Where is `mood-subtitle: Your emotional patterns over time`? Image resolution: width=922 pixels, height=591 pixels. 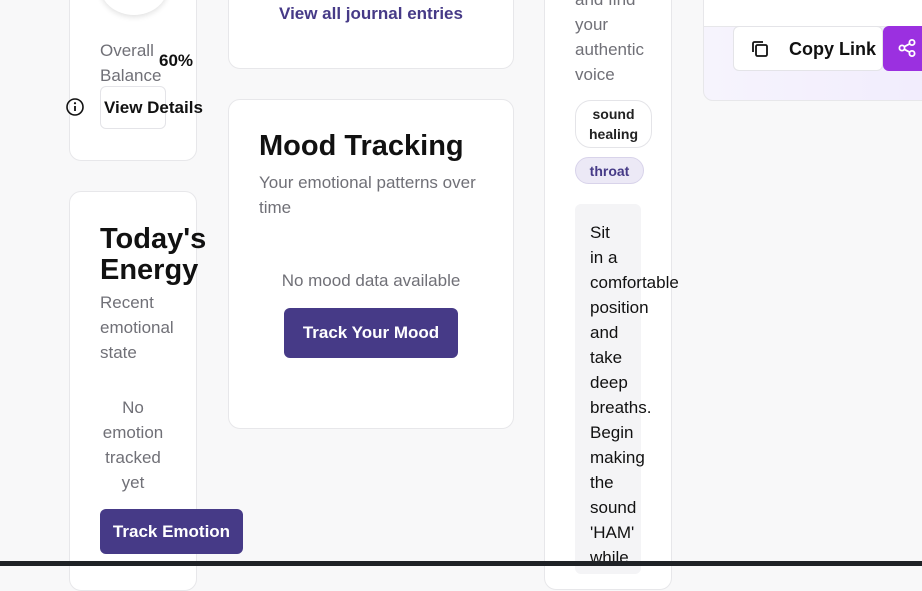
mood-subtitle: Your emotional patterns over time is located at coordinates (367, 195).